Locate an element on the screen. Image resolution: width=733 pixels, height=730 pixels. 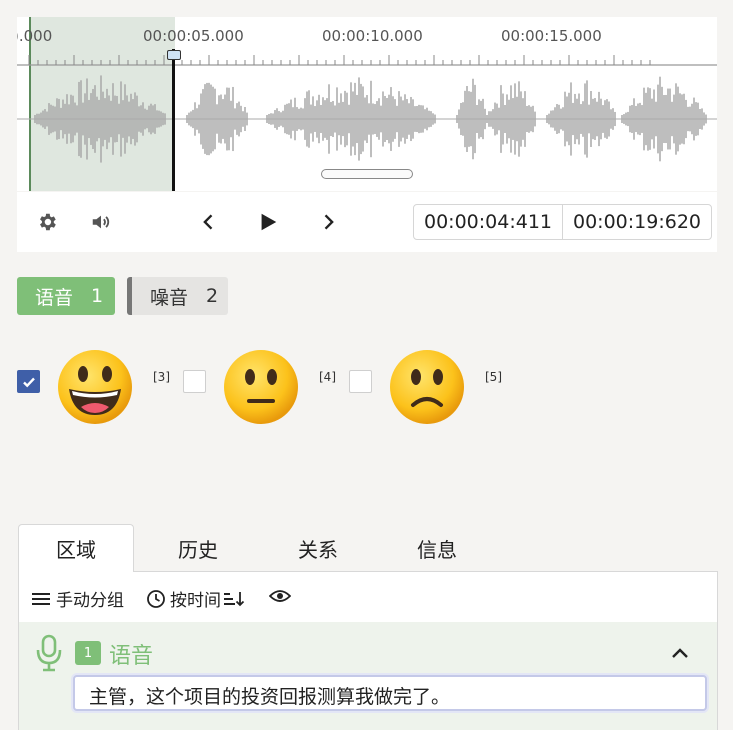
label-chip-noise: 噪音 2 is located at coordinates (177, 296).